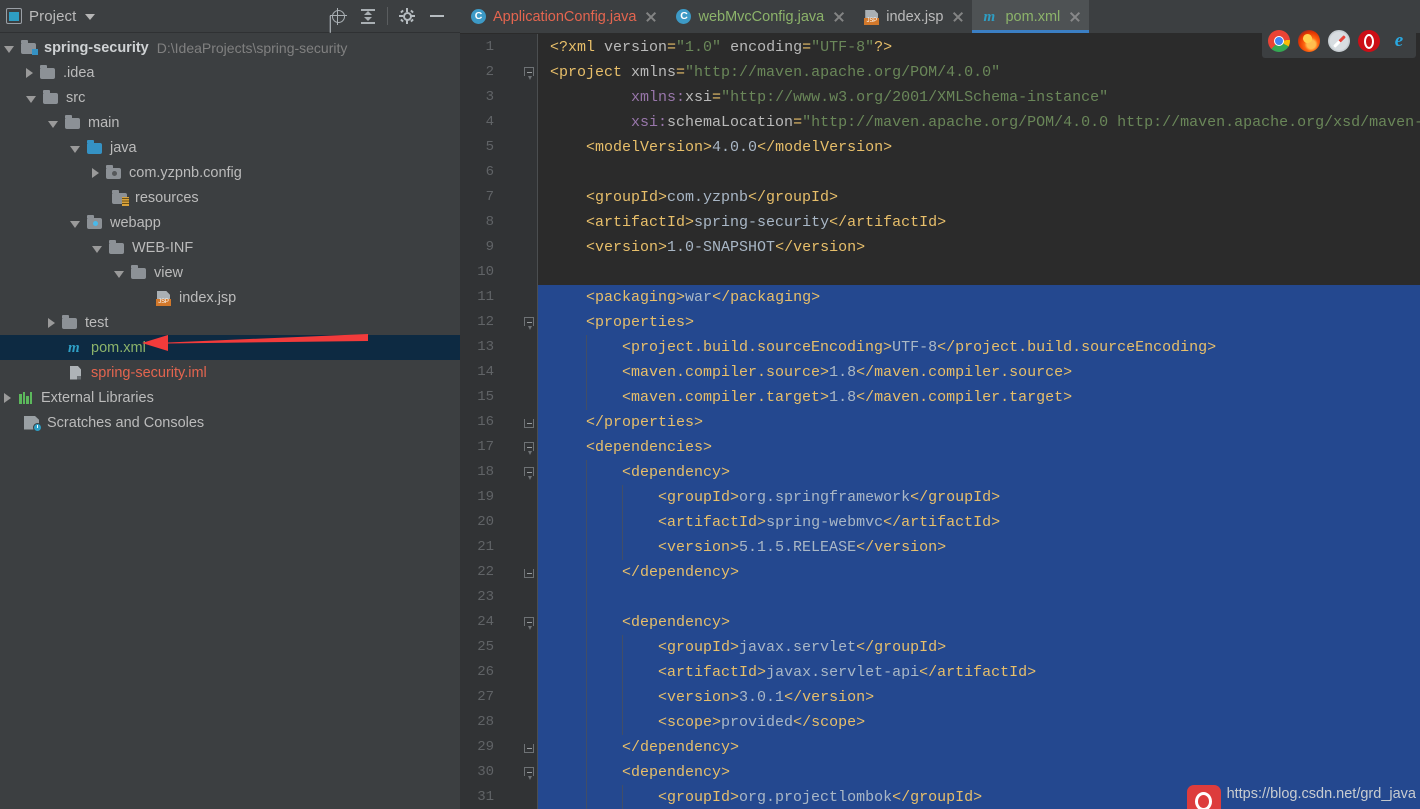  I want to click on code-line: </properties>, so click(979, 422).